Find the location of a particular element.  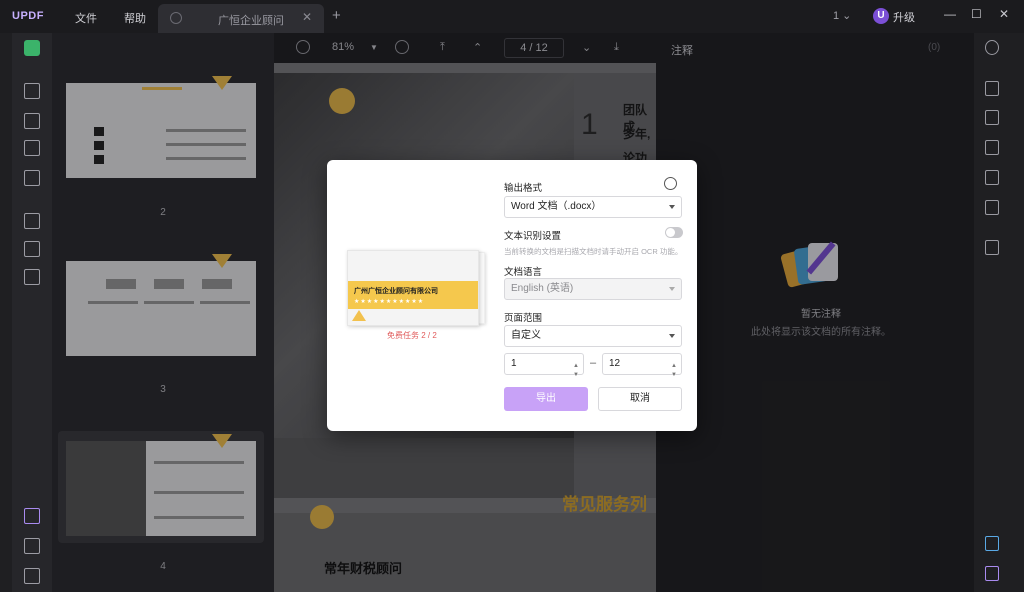

range-end-input: 12 ▲ ▼ is located at coordinates (642, 365).